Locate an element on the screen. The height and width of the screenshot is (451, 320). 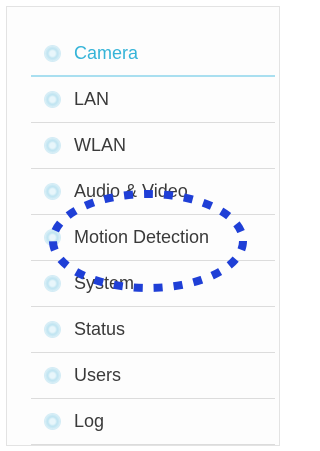
sidebar-item-wlan: WLAN is located at coordinates (153, 146).